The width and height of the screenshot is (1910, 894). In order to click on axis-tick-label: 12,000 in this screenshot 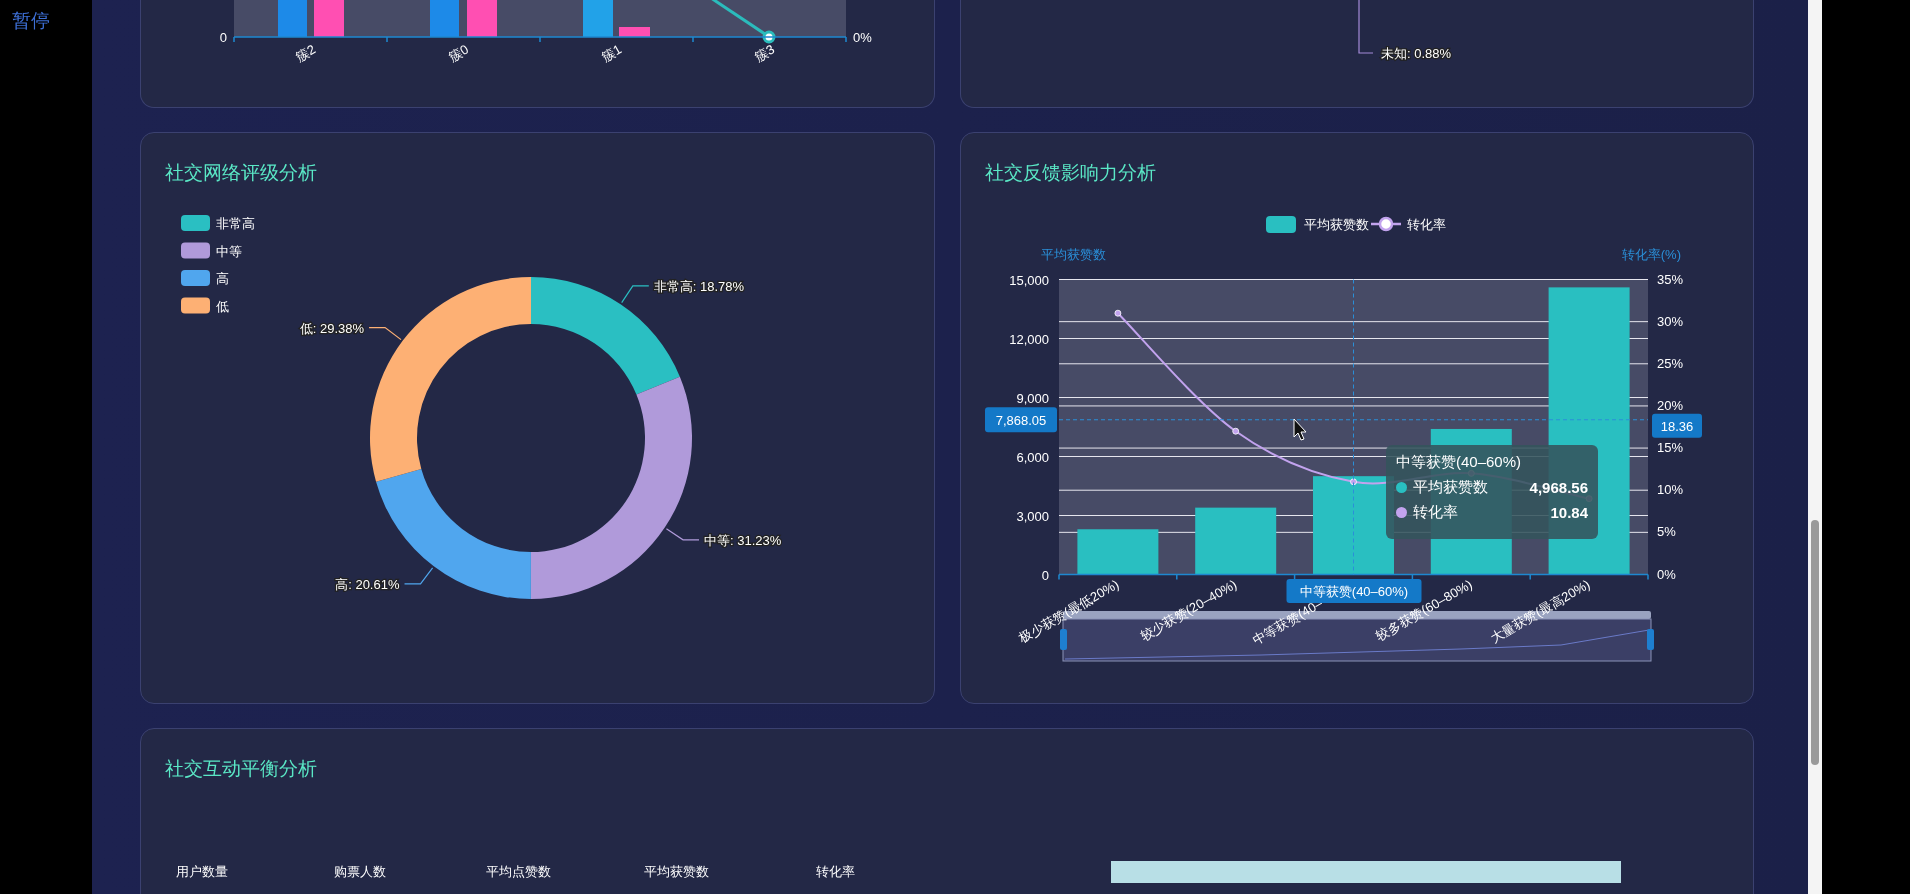, I will do `click(1029, 339)`.